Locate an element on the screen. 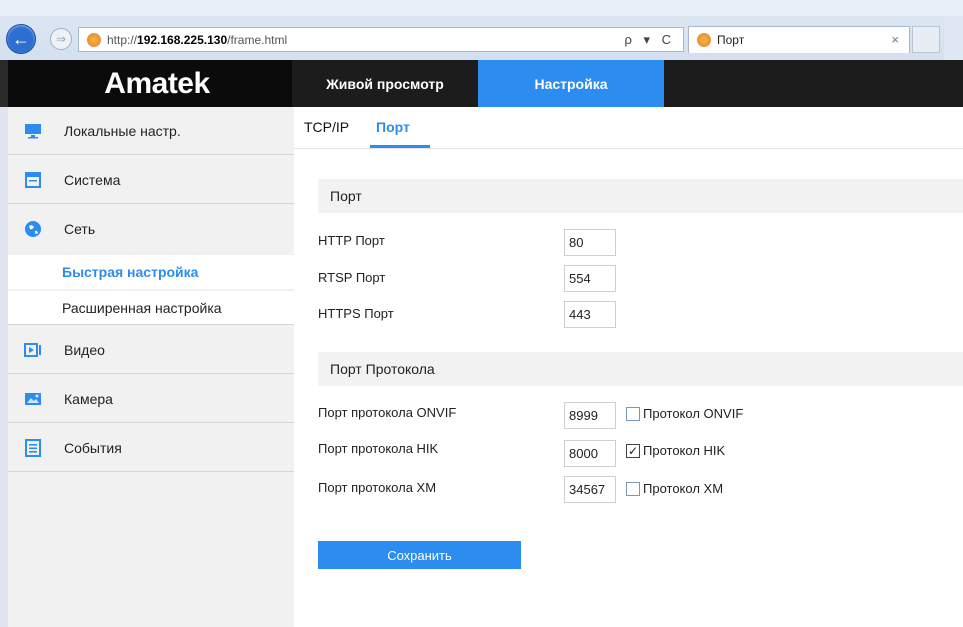 This screenshot has width=963, height=627. onvif-checkbox-label: Протокол ONVIF is located at coordinates (693, 413).